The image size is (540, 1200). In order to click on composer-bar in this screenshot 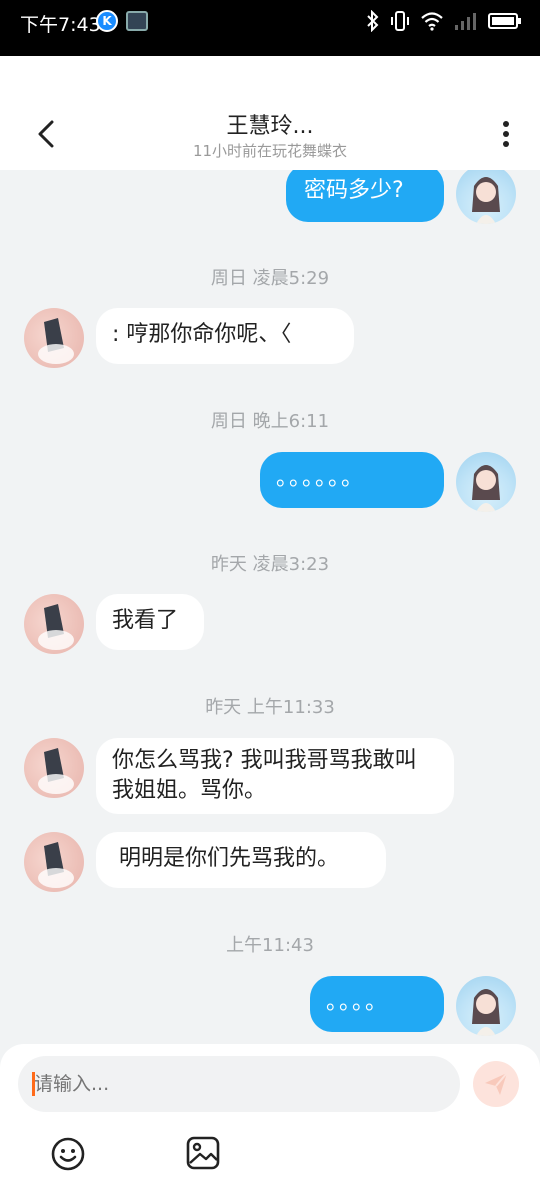, I will do `click(270, 1122)`.